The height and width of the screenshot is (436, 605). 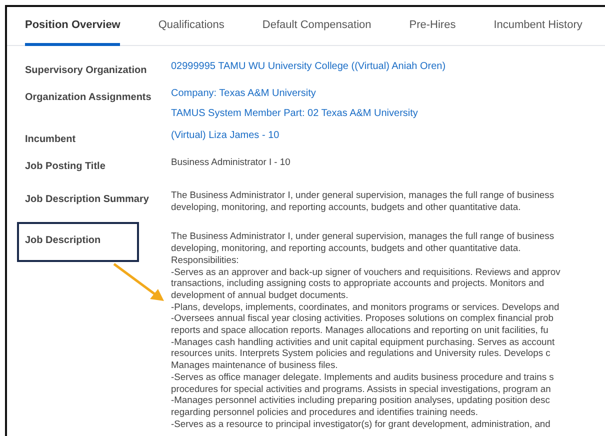 I want to click on tab: Default Compensation, so click(x=317, y=26).